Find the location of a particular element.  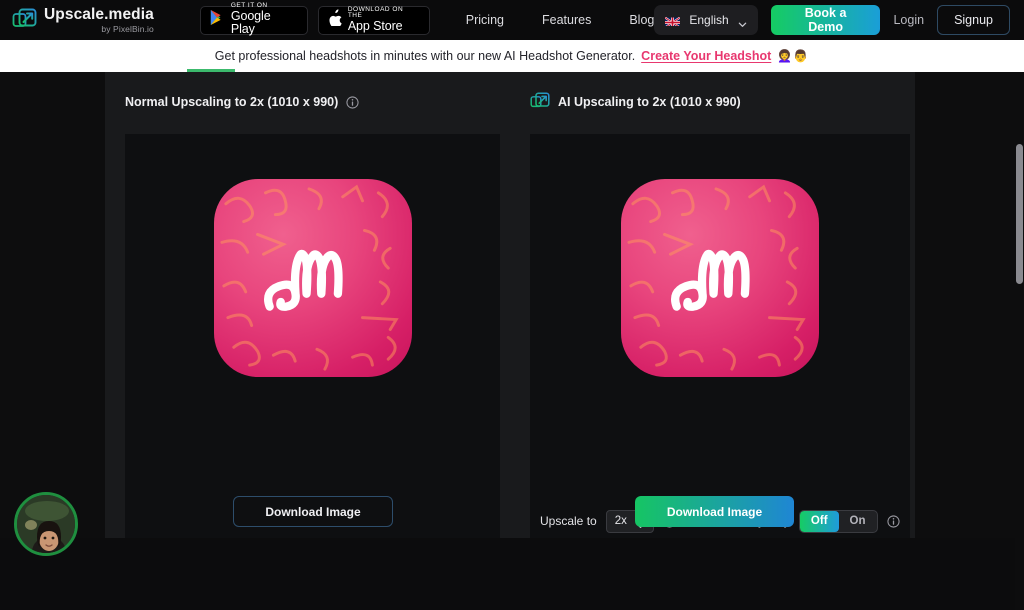

uk-flag-icon is located at coordinates (673, 20).